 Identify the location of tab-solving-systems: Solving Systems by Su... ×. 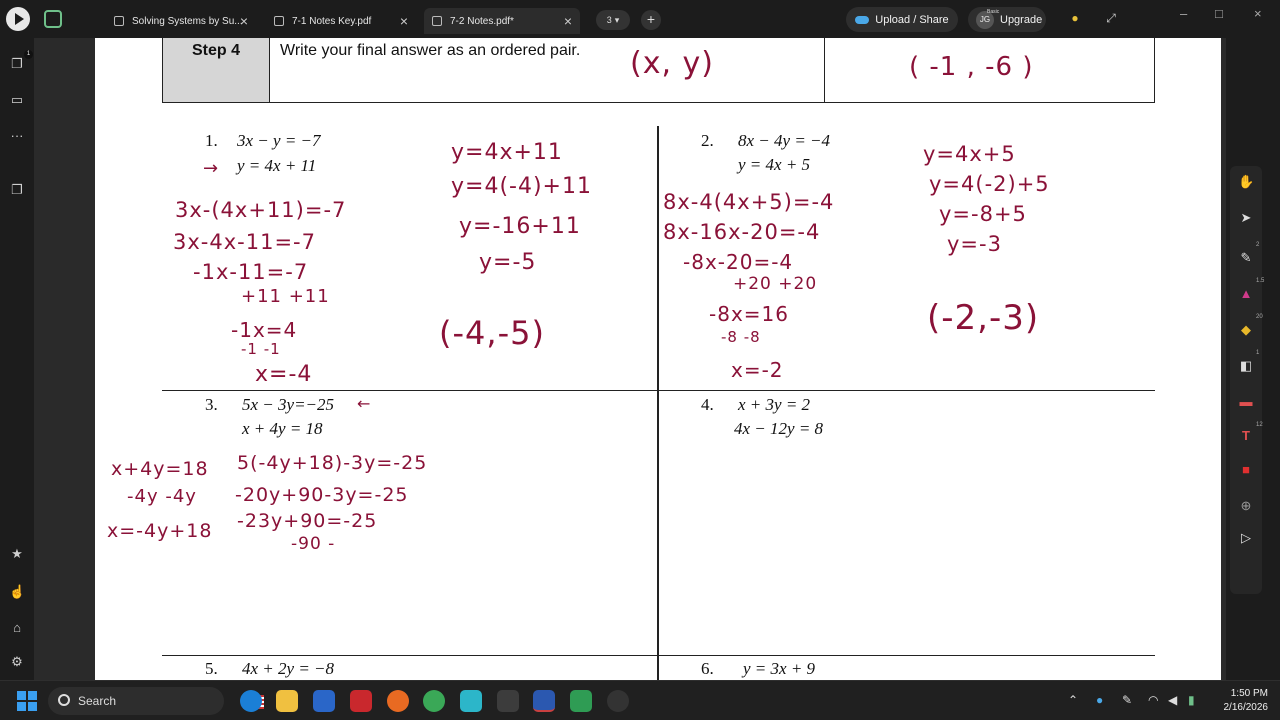
(181, 21).